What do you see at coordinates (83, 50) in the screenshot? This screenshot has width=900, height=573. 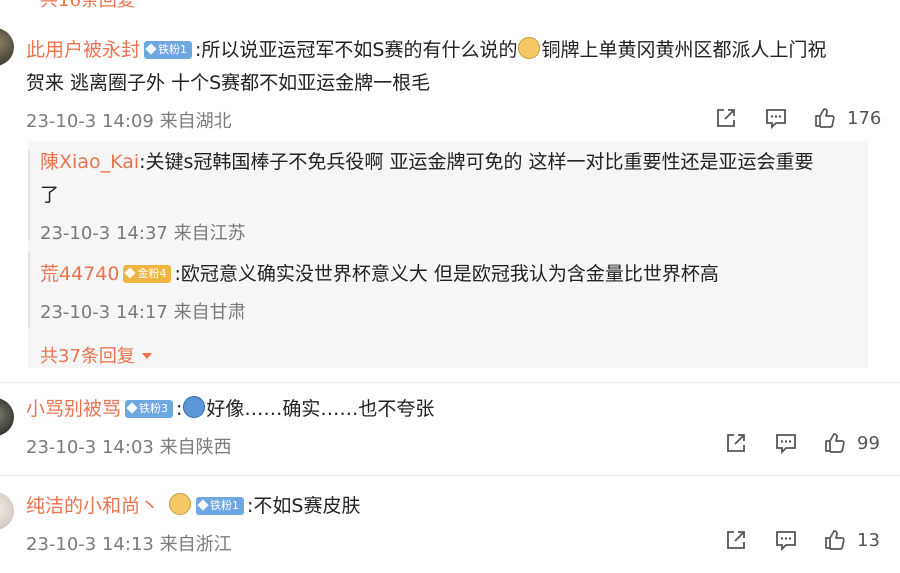 I see `username: 此用户被永封` at bounding box center [83, 50].